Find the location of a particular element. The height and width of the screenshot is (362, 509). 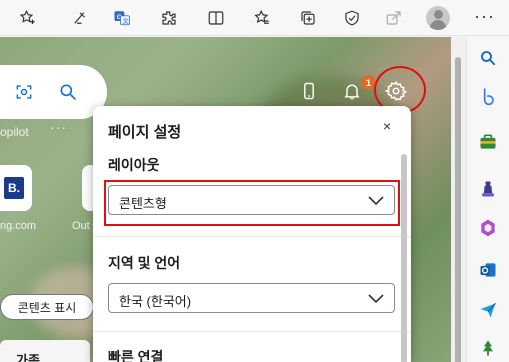

split-screen-icon is located at coordinates (216, 18).